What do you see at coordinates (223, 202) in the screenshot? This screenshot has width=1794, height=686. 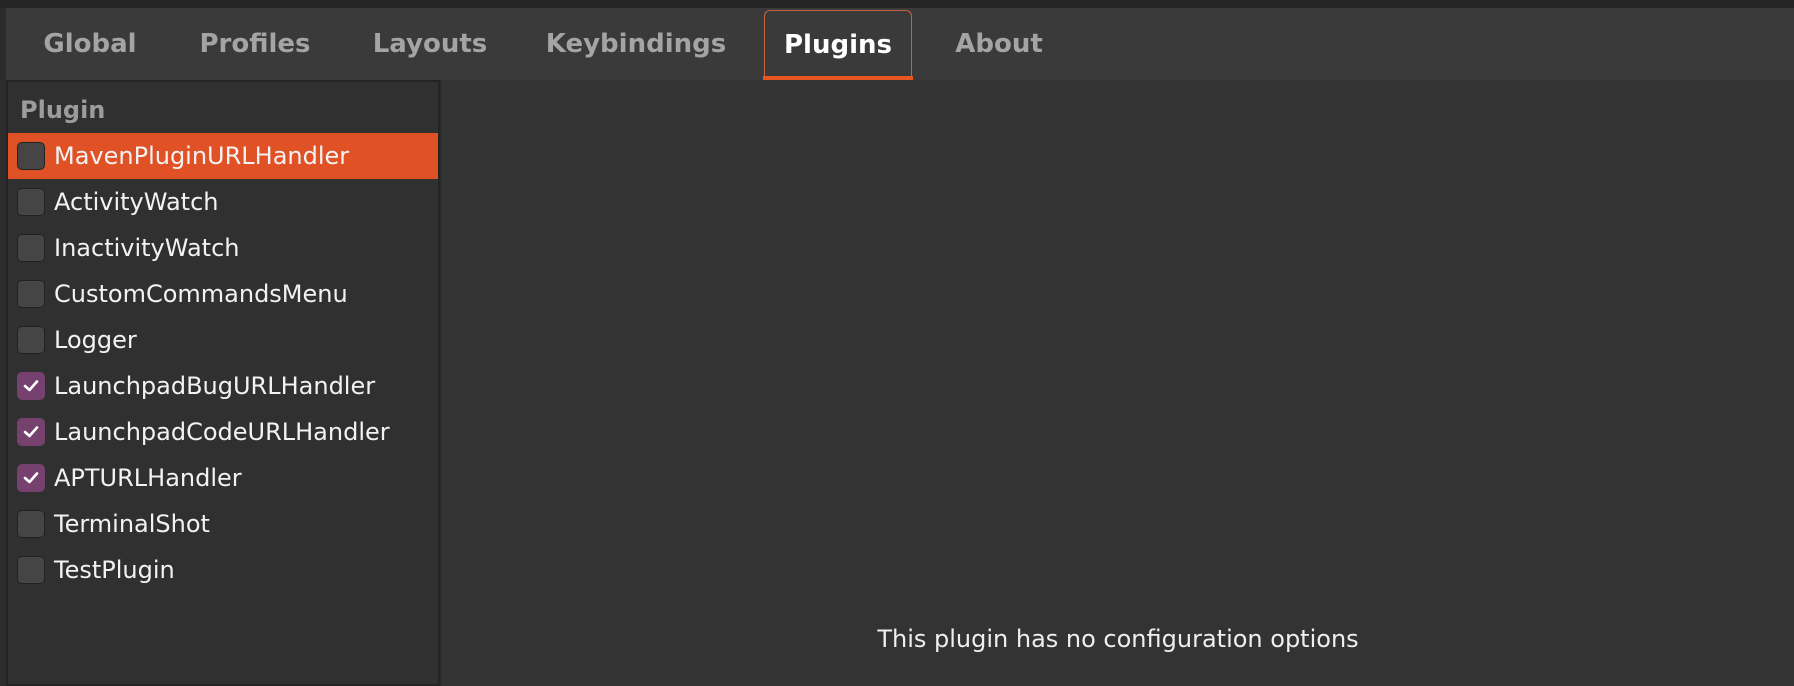 I see `plugin-row: ActivityWatch` at bounding box center [223, 202].